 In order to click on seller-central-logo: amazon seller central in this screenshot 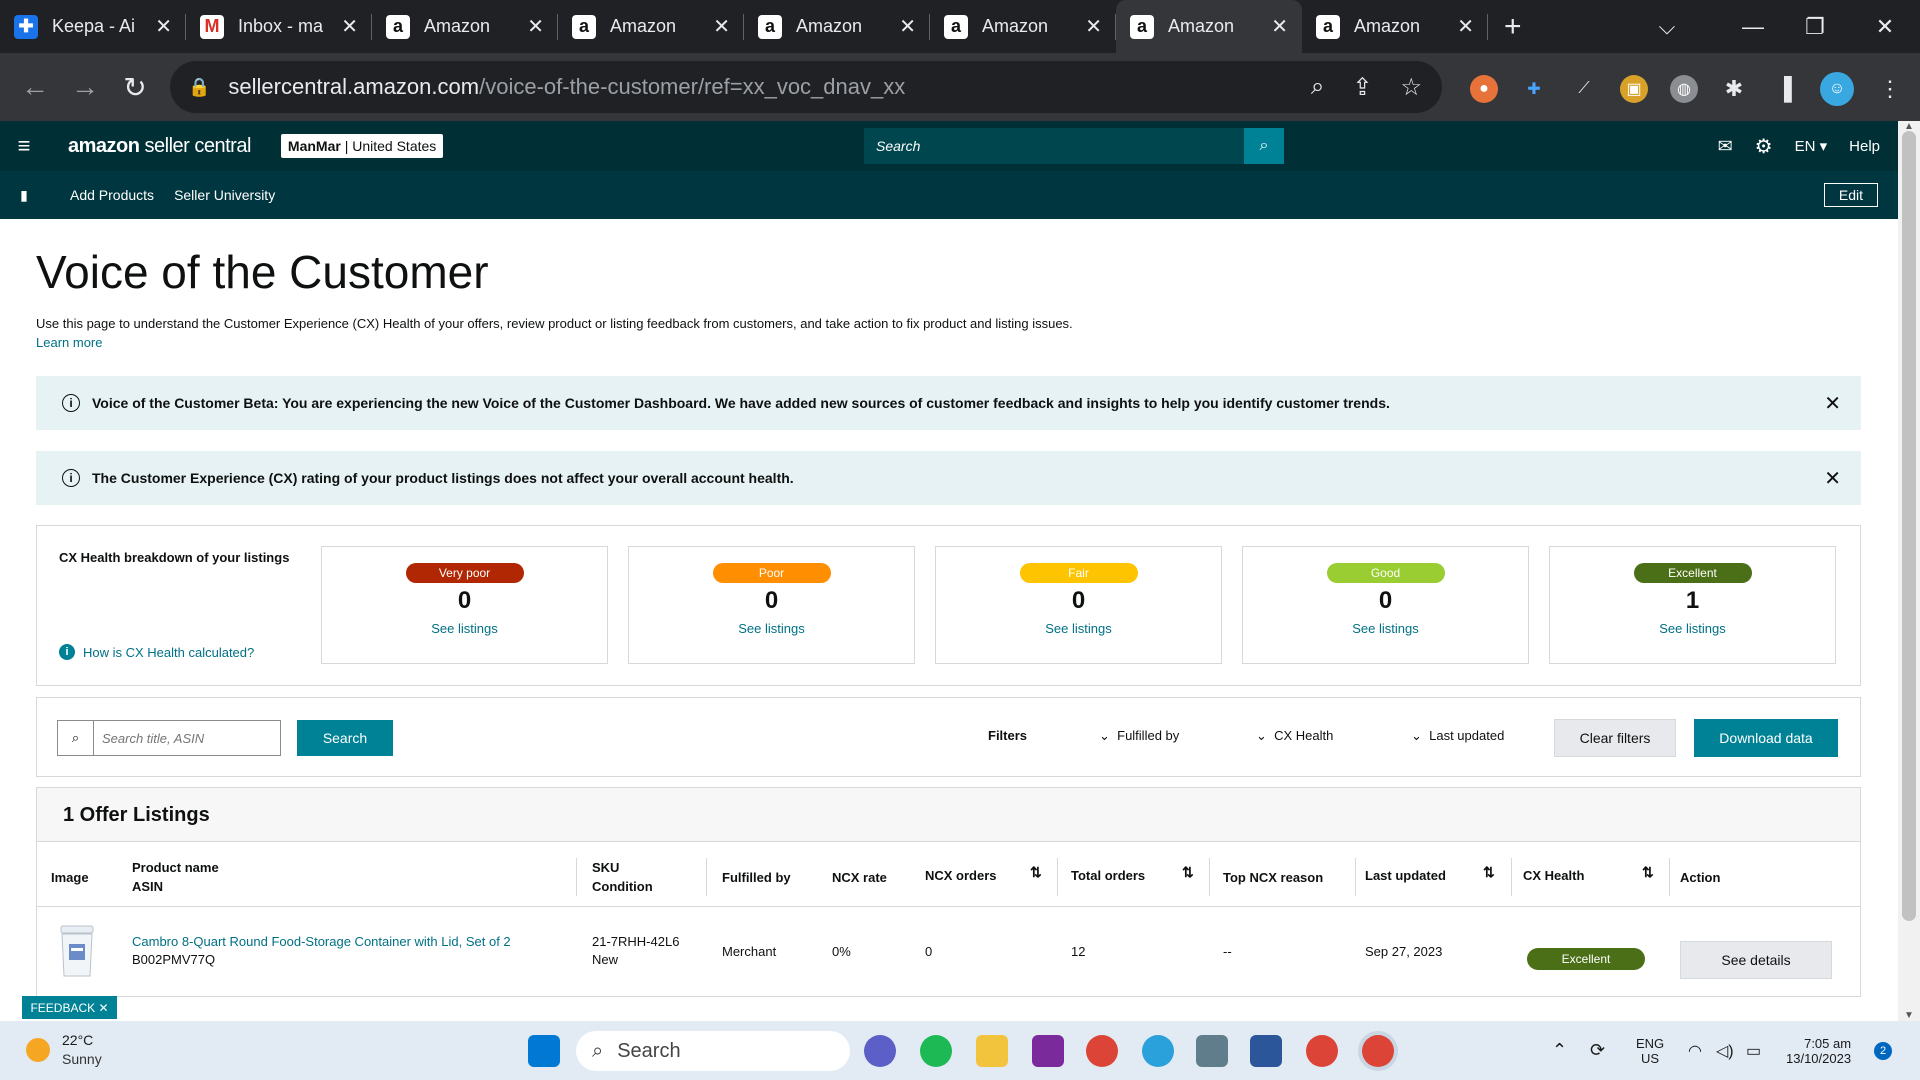, I will do `click(159, 146)`.